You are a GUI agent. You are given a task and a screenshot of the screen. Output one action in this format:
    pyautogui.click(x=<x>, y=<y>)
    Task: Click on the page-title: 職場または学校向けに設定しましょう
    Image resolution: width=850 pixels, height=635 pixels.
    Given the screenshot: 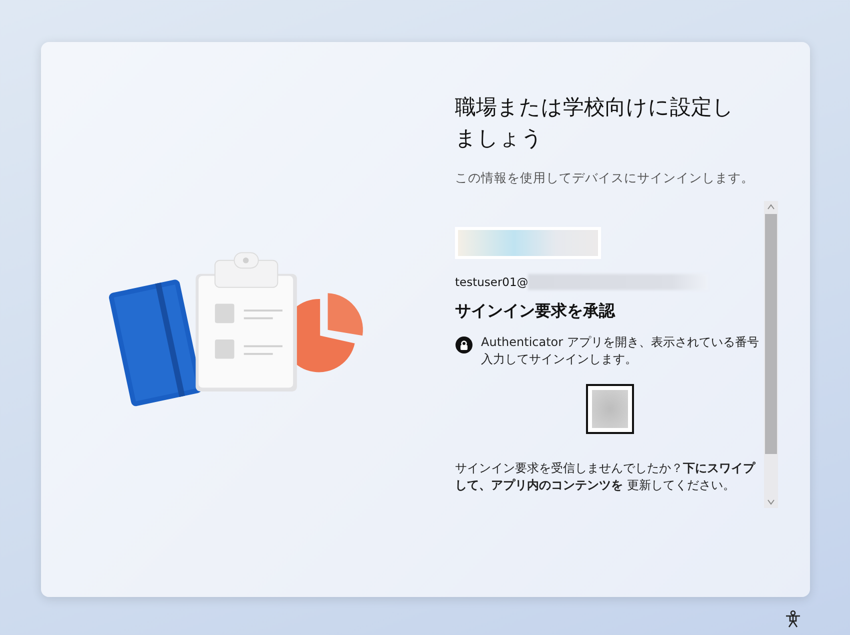 What is the action you would take?
    pyautogui.click(x=595, y=123)
    